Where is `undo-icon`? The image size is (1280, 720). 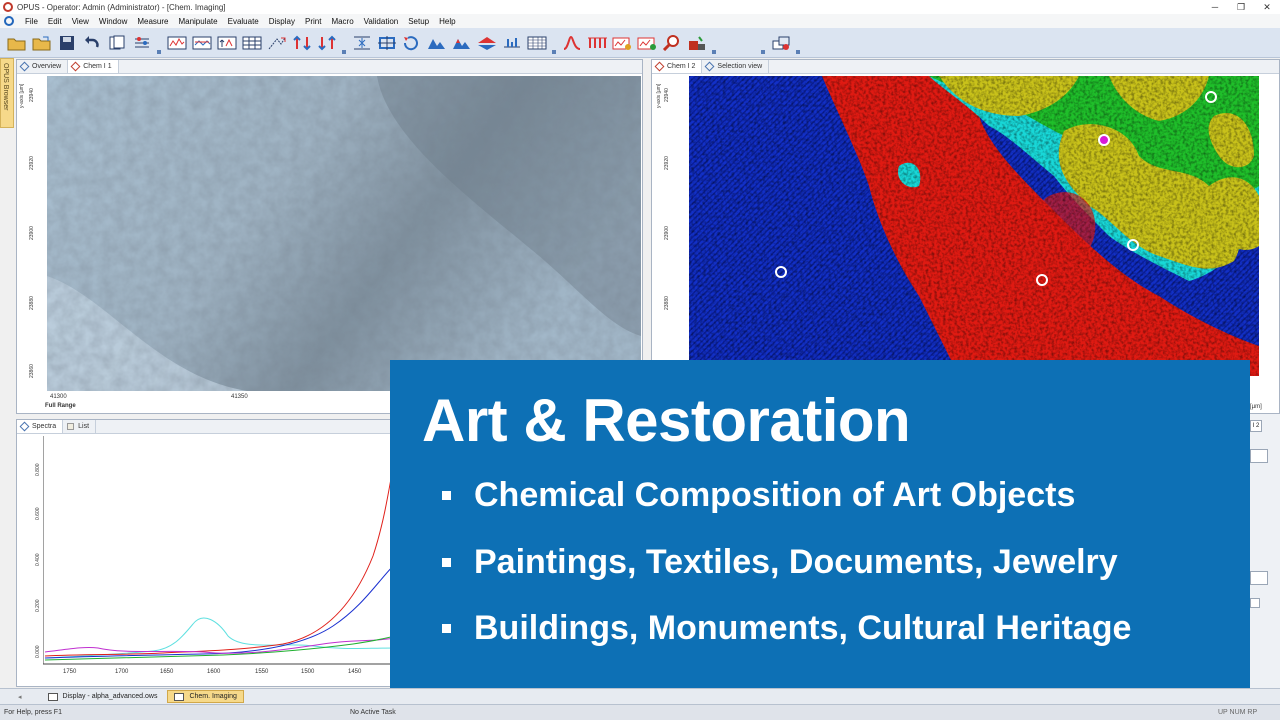
undo-icon is located at coordinates (92, 43).